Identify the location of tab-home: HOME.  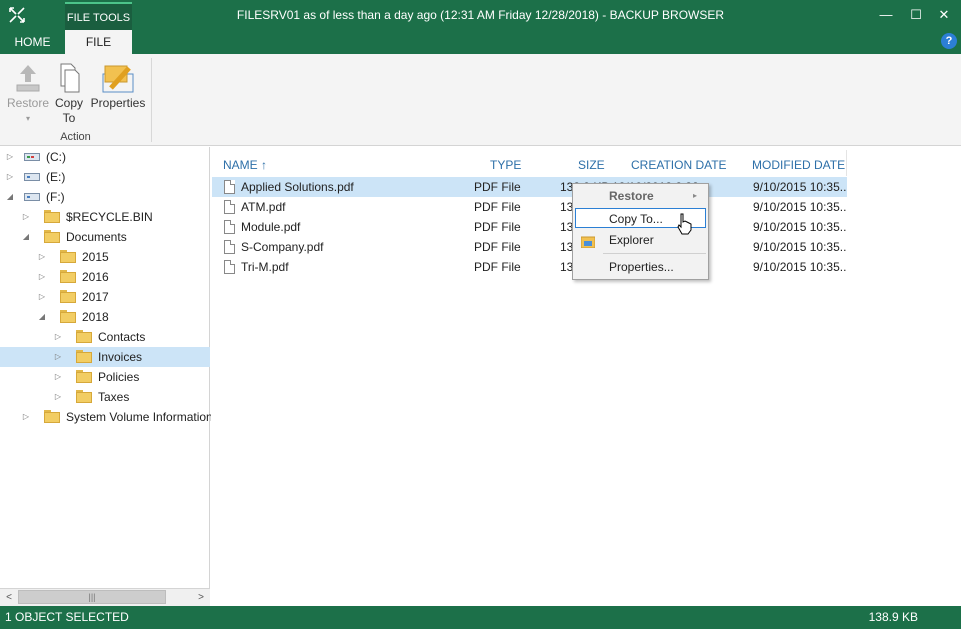
(32, 42).